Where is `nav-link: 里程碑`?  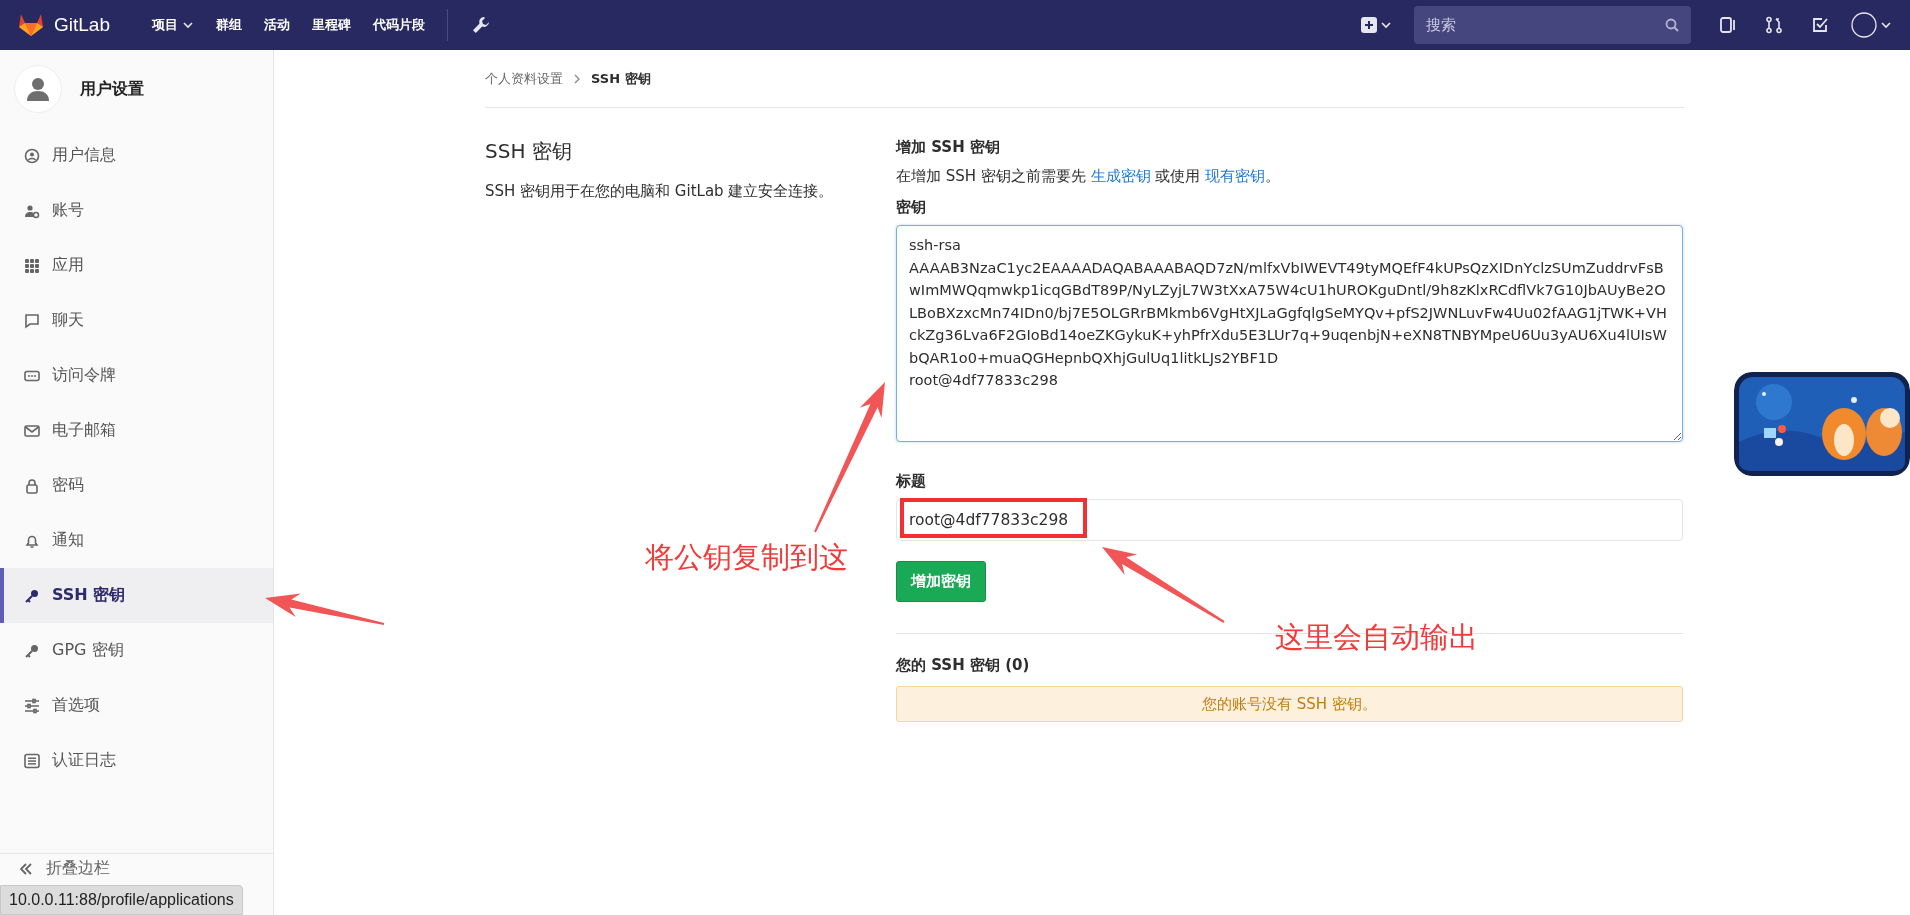 nav-link: 里程碑 is located at coordinates (331, 25).